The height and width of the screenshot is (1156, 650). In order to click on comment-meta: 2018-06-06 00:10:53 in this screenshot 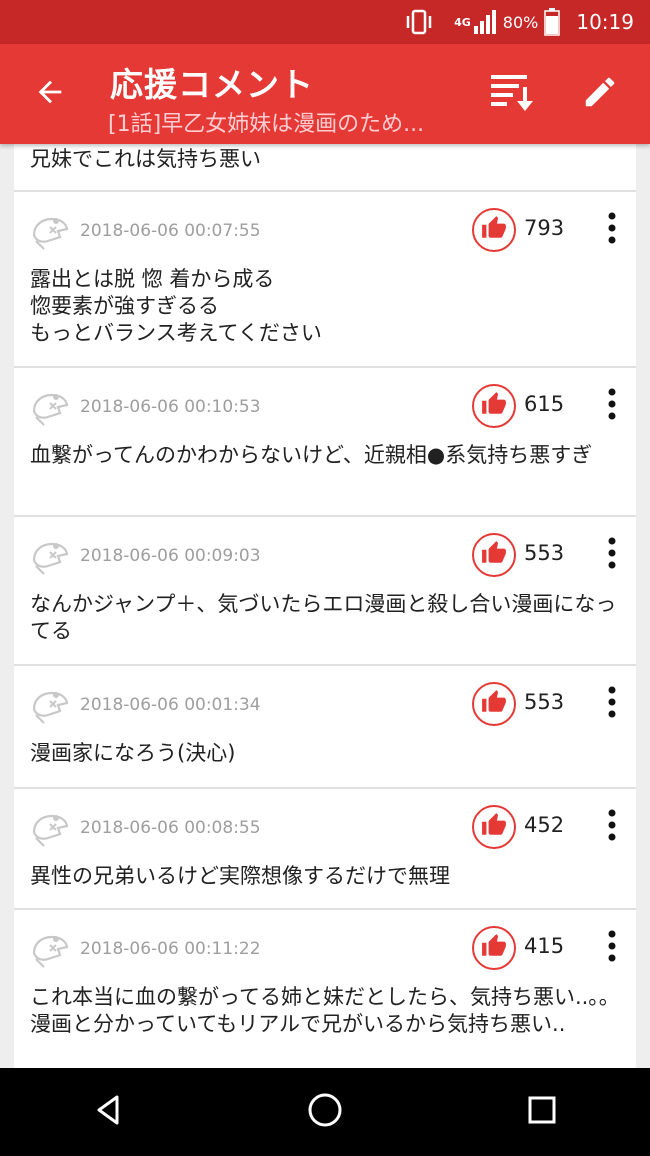, I will do `click(145, 407)`.